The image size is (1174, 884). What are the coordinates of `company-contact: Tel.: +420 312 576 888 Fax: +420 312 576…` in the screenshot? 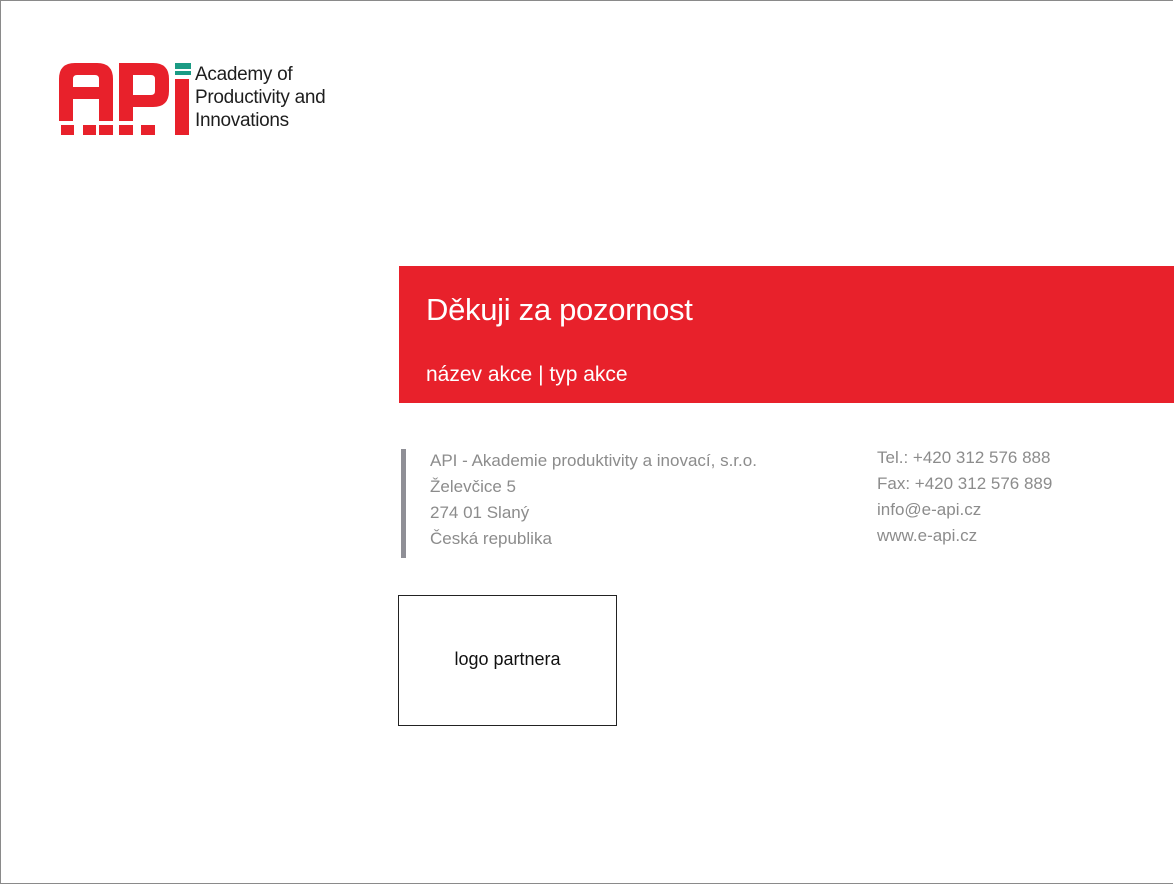 It's located at (964, 497).